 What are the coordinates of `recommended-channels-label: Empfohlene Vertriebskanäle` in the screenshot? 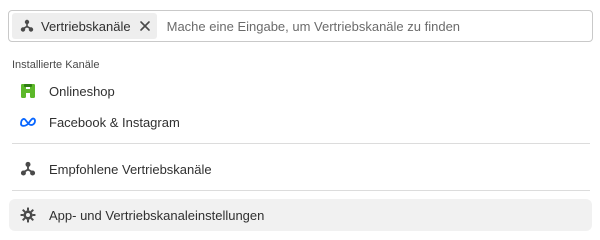 It's located at (130, 169).